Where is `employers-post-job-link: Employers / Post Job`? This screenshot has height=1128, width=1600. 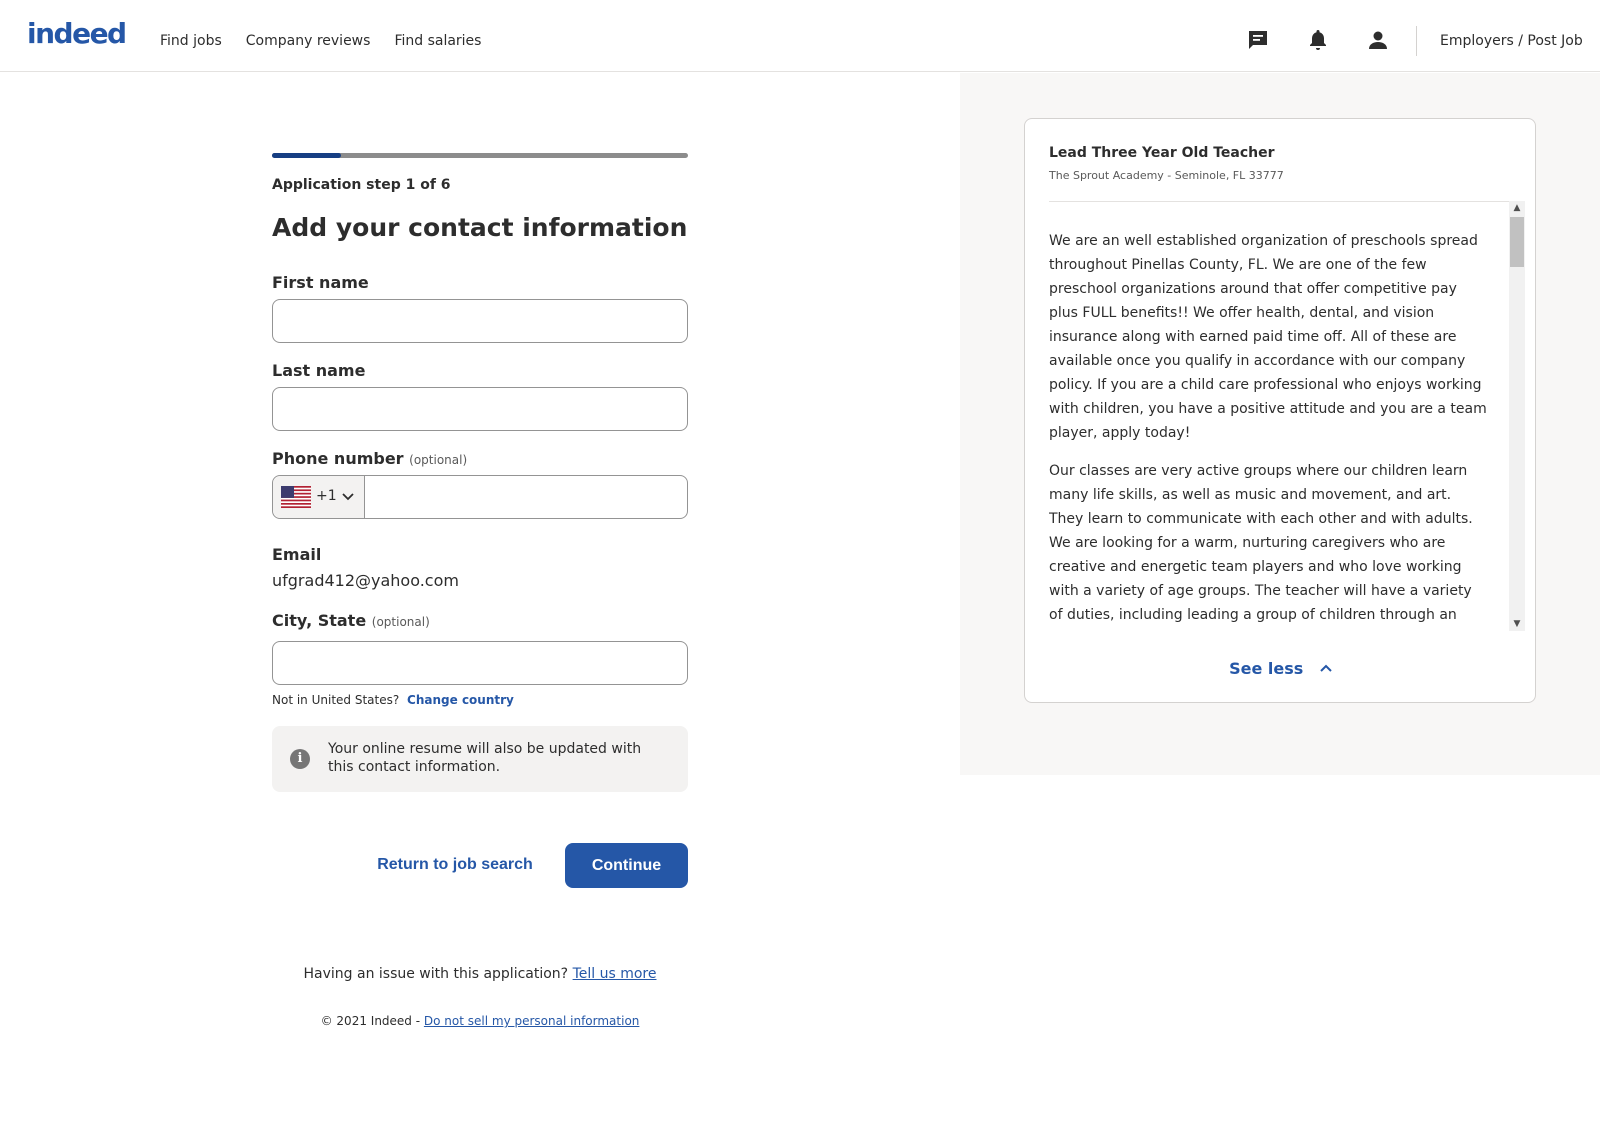
employers-post-job-link: Employers / Post Job is located at coordinates (1511, 41).